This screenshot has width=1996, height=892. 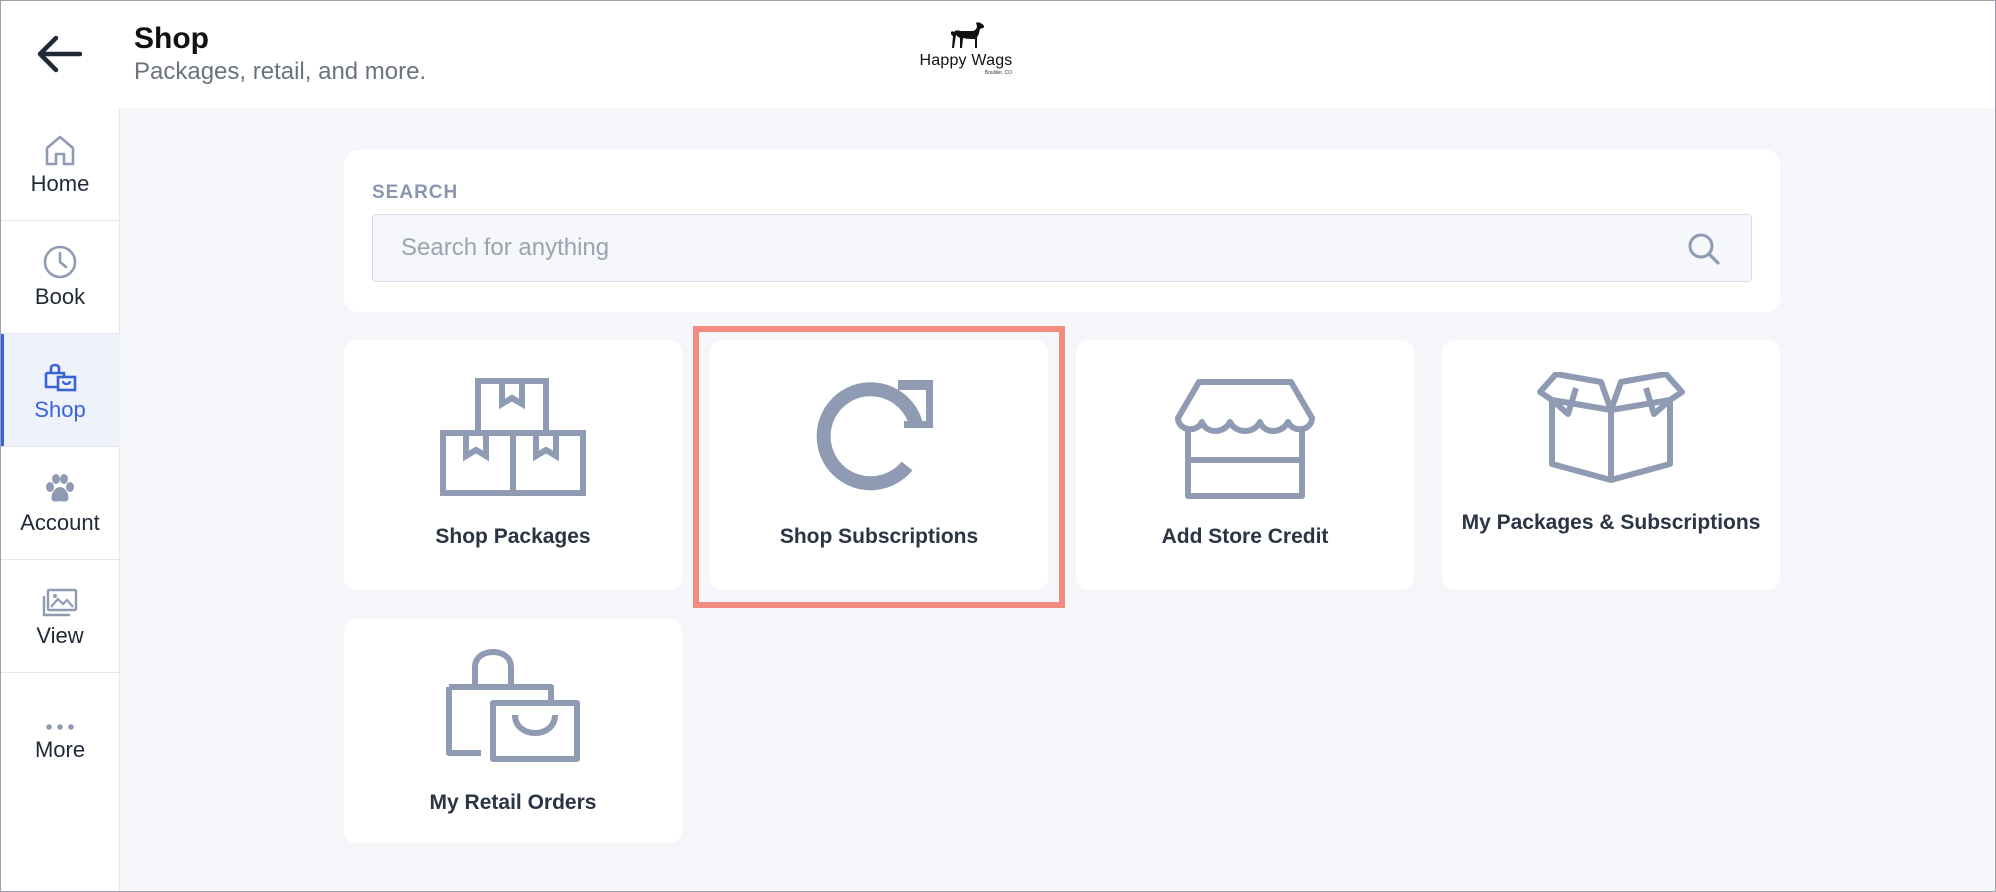 I want to click on sidebar-item-label: Home, so click(x=60, y=183).